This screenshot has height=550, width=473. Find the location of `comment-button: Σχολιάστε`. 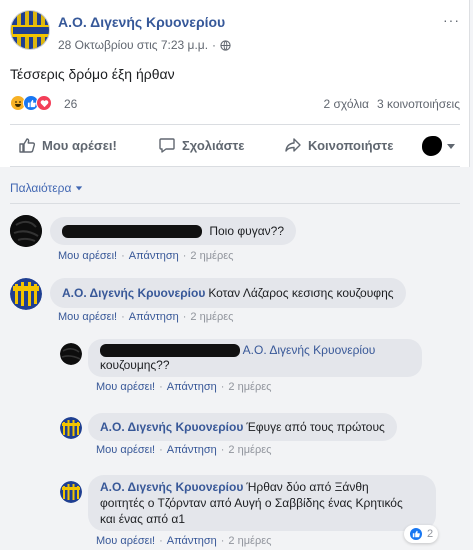

comment-button: Σχολιάστε is located at coordinates (213, 145).